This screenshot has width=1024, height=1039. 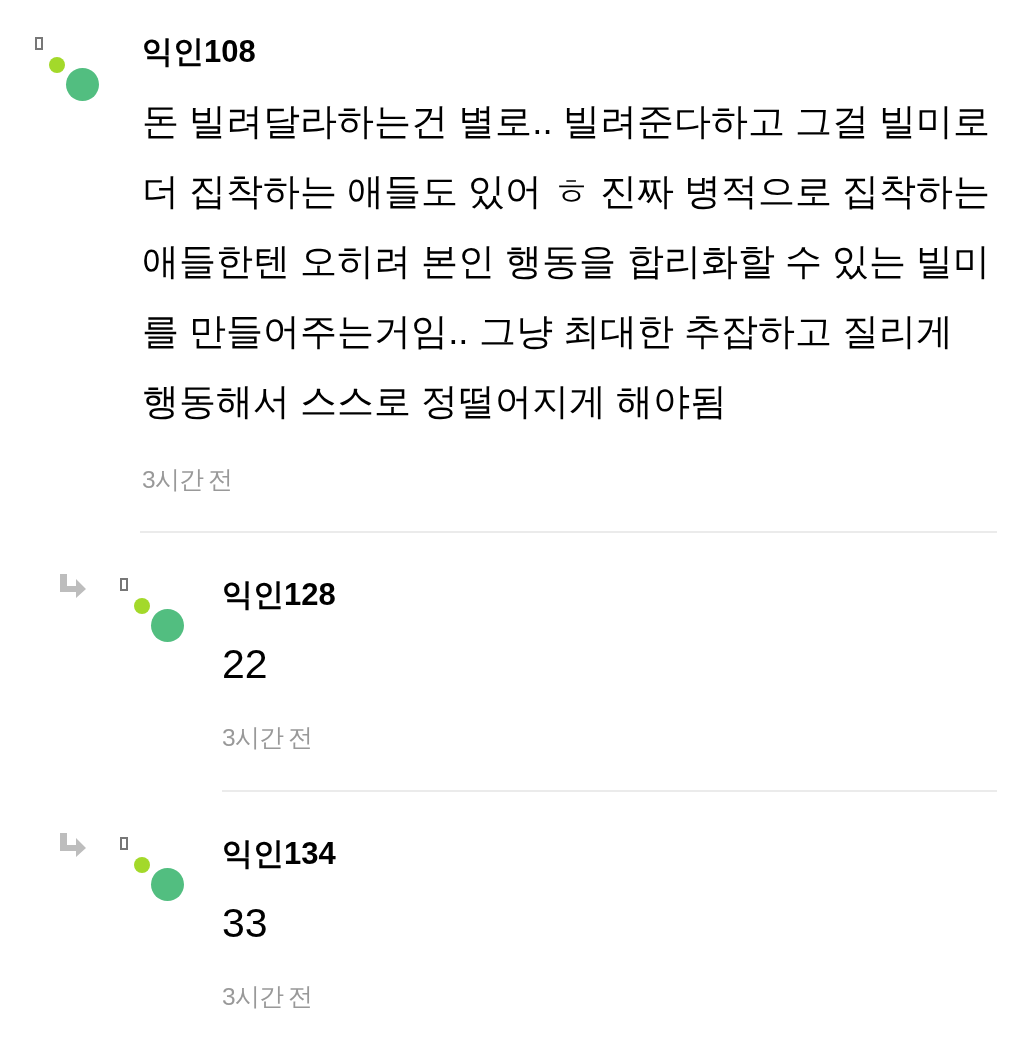 I want to click on author-name: 익인128, so click(x=279, y=595).